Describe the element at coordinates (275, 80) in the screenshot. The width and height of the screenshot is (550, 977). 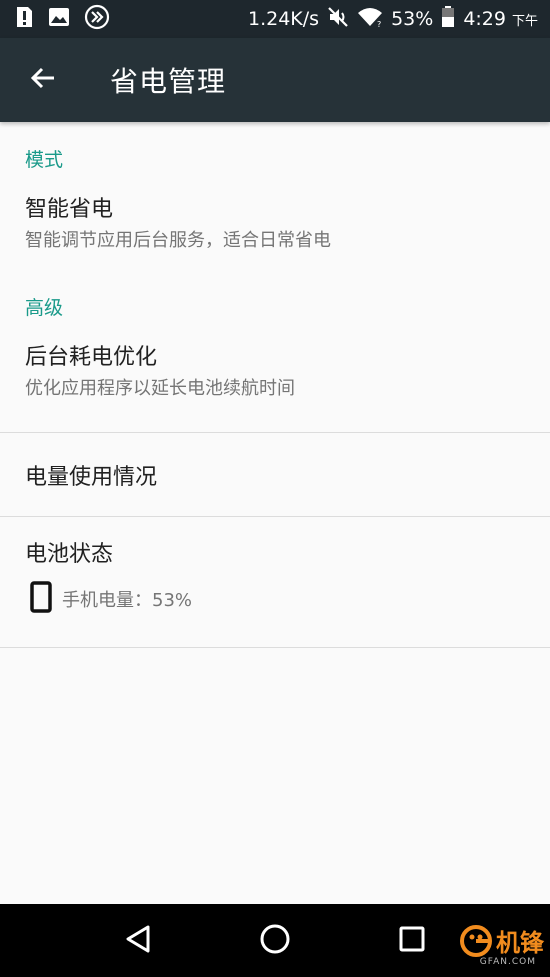
I see `app-bar: 省电管理` at that location.